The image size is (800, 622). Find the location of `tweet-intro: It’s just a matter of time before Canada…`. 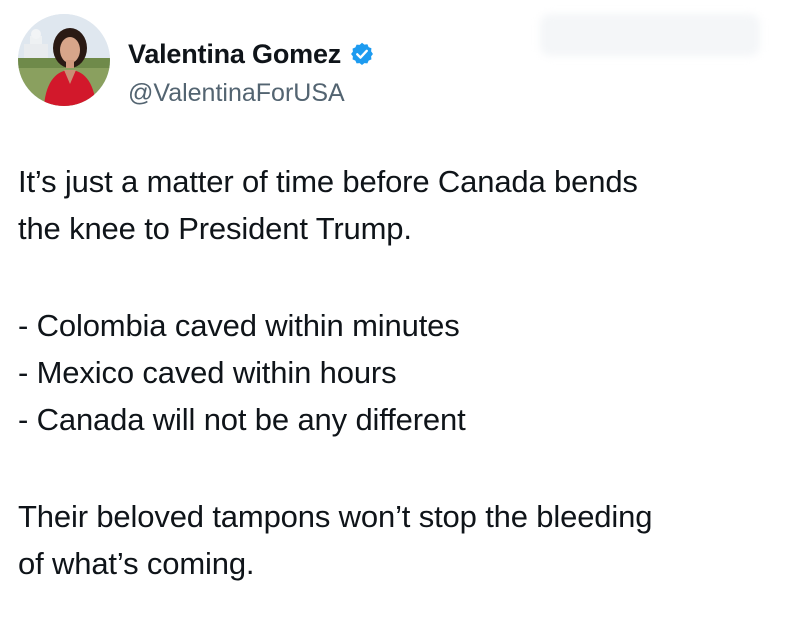

tweet-intro: It’s just a matter of time before Canada… is located at coordinates (403, 205).